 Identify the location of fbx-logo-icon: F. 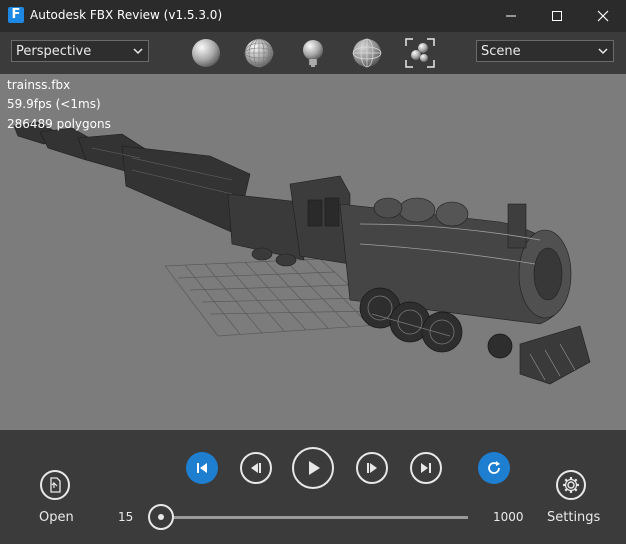
(16, 15).